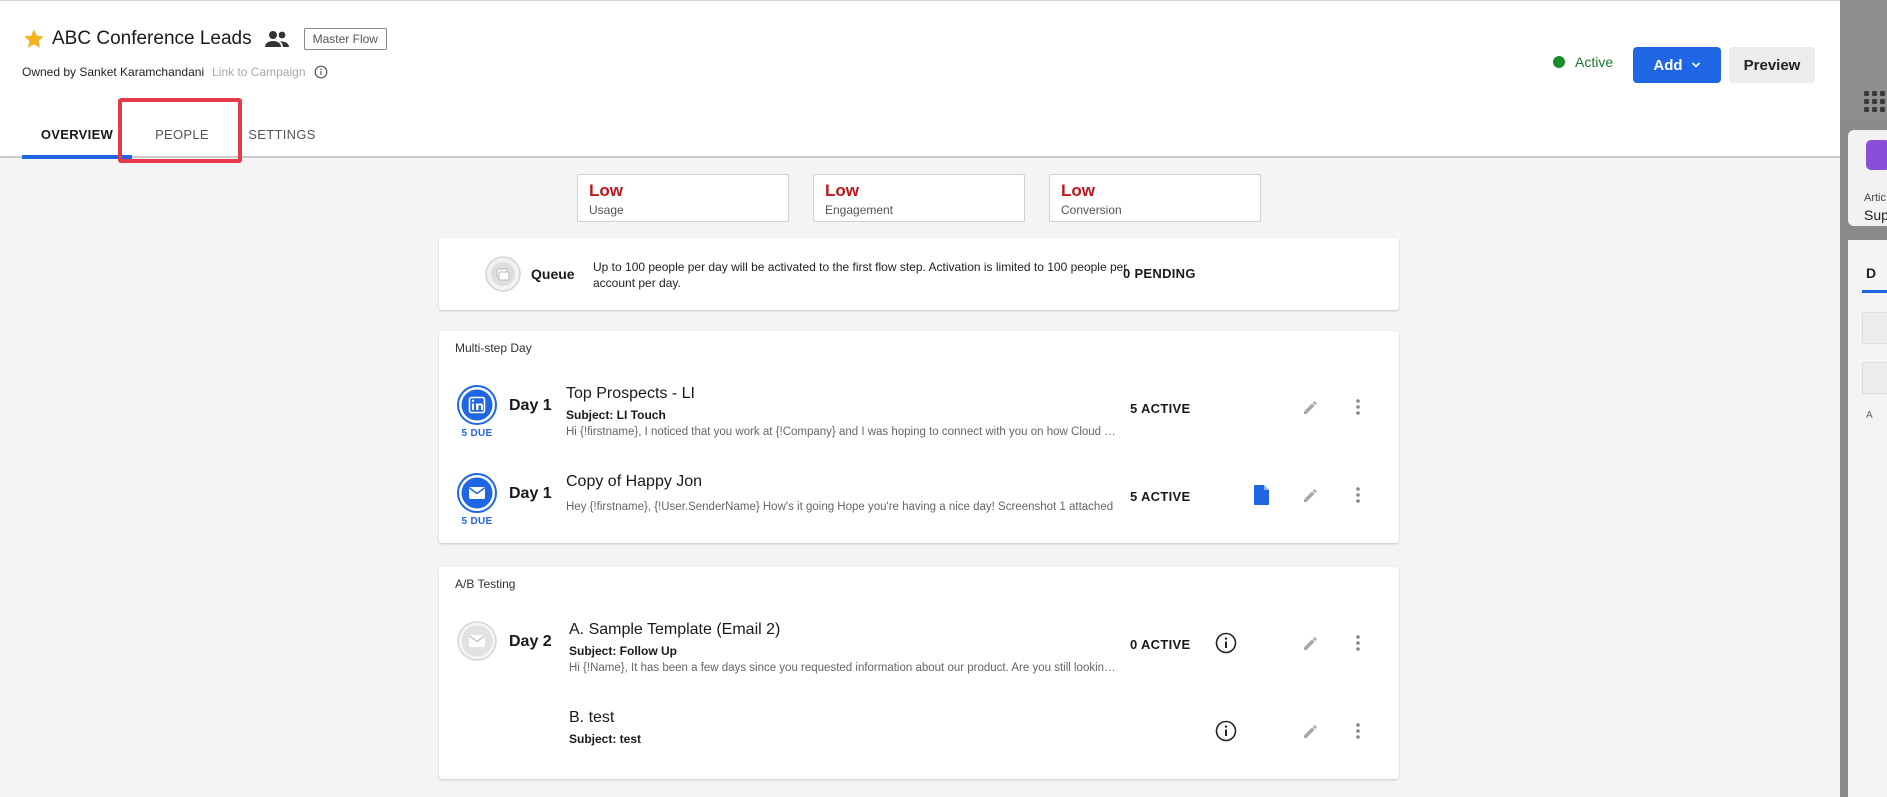 Image resolution: width=1887 pixels, height=797 pixels. Describe the element at coordinates (919, 198) in the screenshot. I see `metric-engagement: Low Engagement` at that location.